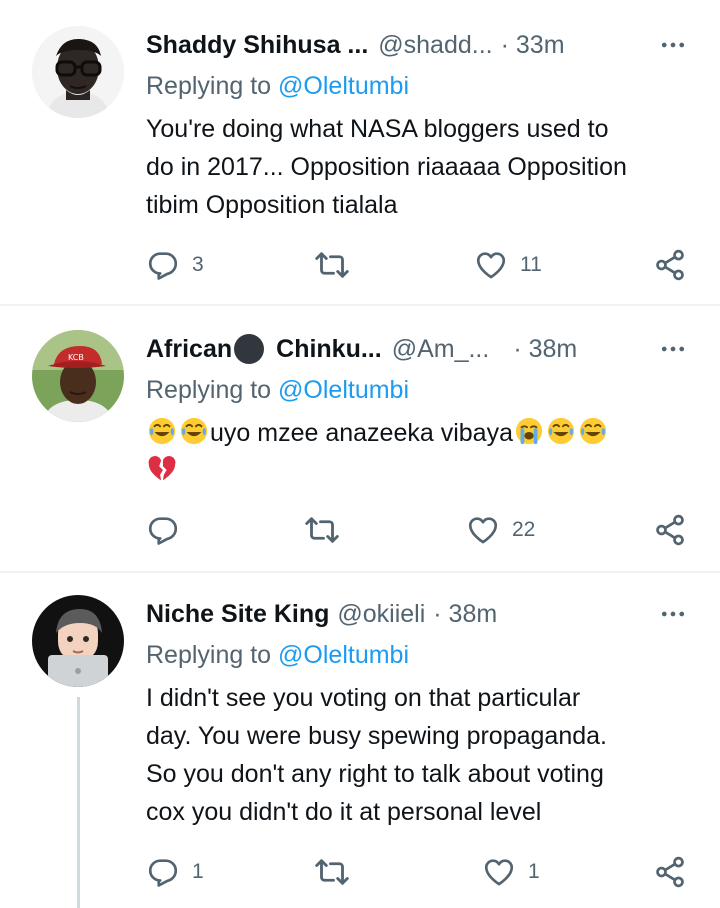  I want to click on tweet-header: Niche Site King @okiieli · 38m, so click(418, 614).